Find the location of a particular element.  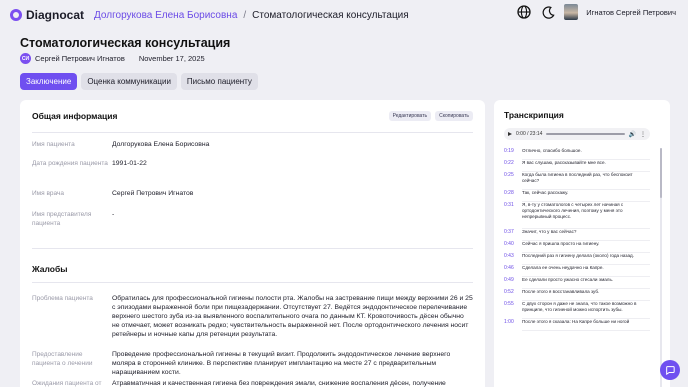

tab-patient-letter: Письмо пациенту is located at coordinates (219, 81).